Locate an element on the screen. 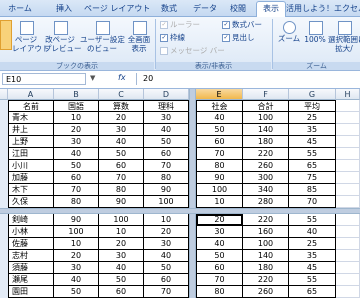 The height and width of the screenshot is (298, 360). data-cell-E: 70 is located at coordinates (219, 280).